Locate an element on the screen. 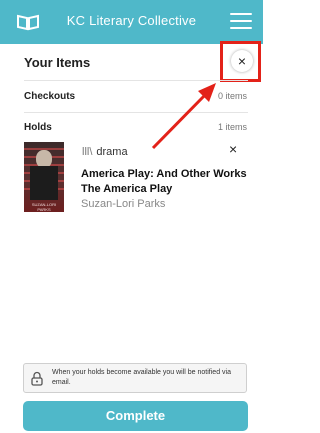  format-icon: lll\ is located at coordinates (87, 152).